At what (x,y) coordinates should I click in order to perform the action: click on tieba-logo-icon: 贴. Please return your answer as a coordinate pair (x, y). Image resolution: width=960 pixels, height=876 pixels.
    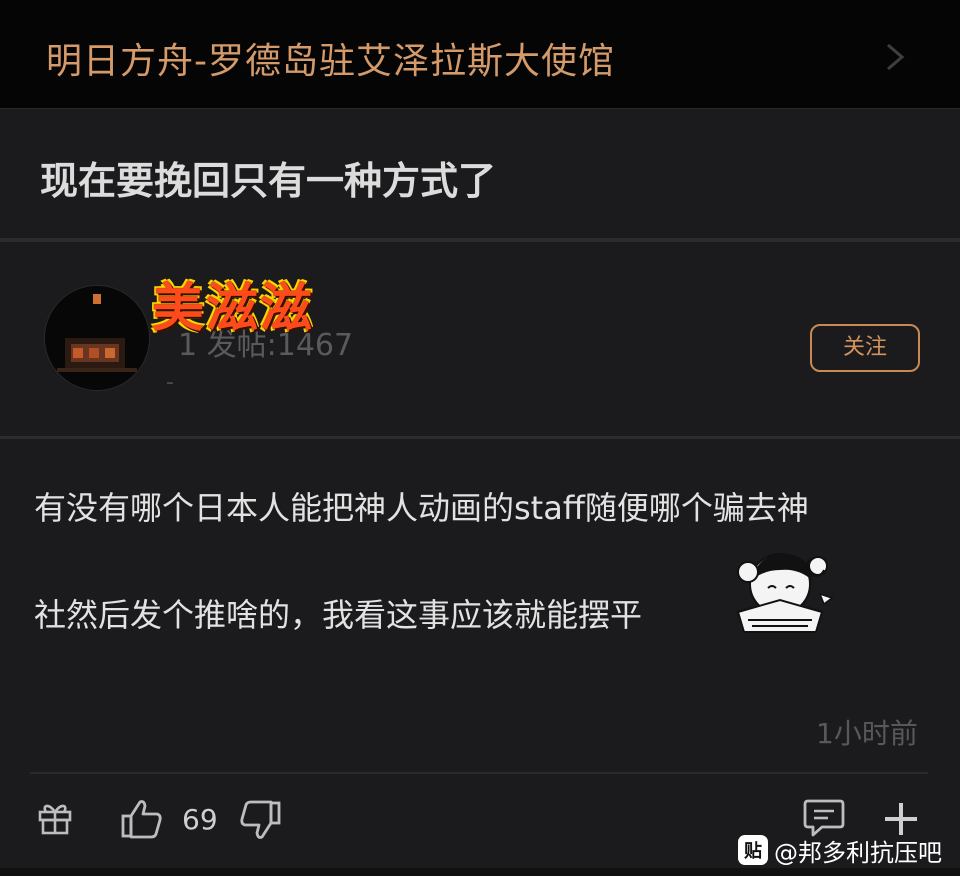
    Looking at the image, I should click on (753, 850).